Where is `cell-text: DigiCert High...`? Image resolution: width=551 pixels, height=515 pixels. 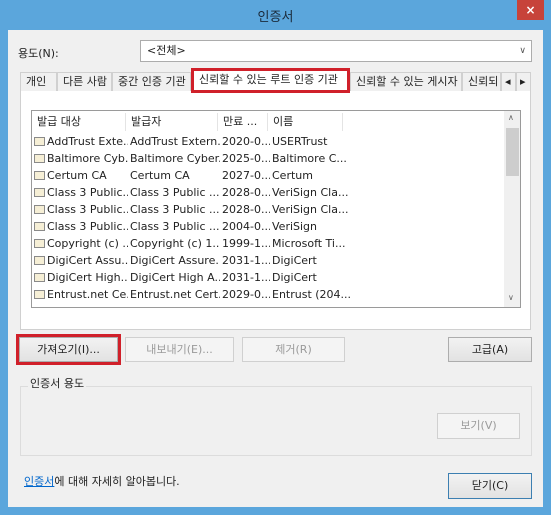 cell-text: DigiCert High... is located at coordinates (87, 277).